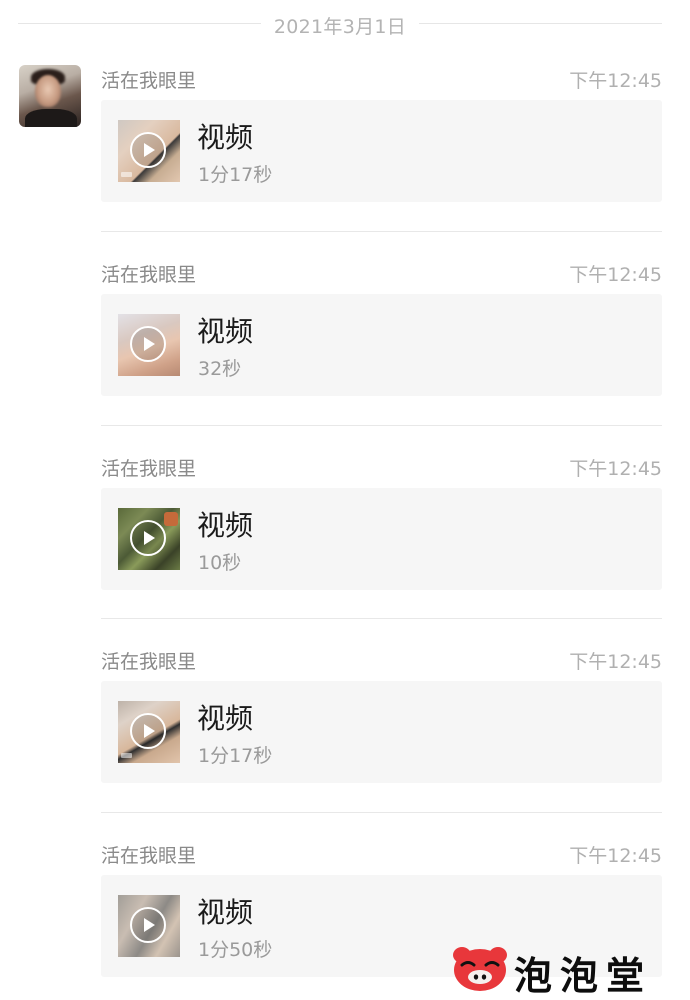 The width and height of the screenshot is (690, 1000). What do you see at coordinates (480, 969) in the screenshot?
I see `pig-mascot-icon` at bounding box center [480, 969].